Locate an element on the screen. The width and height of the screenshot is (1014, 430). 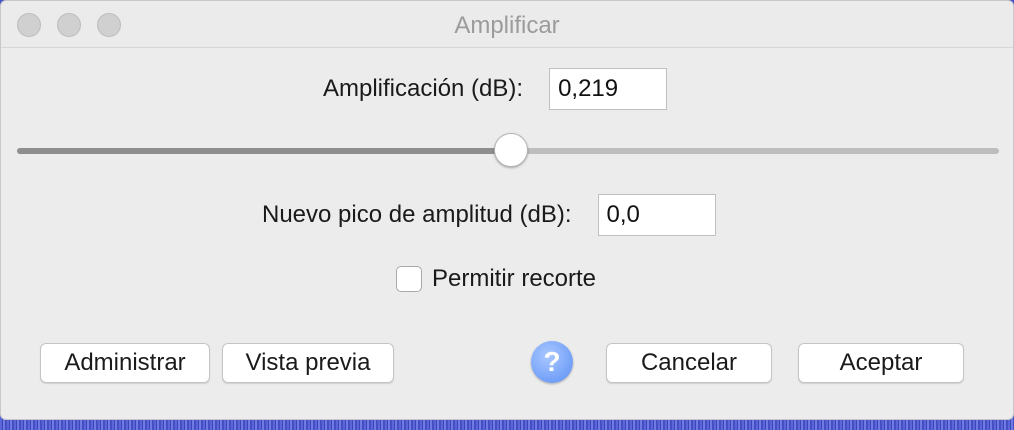
window-title: Amplificar is located at coordinates (507, 25).